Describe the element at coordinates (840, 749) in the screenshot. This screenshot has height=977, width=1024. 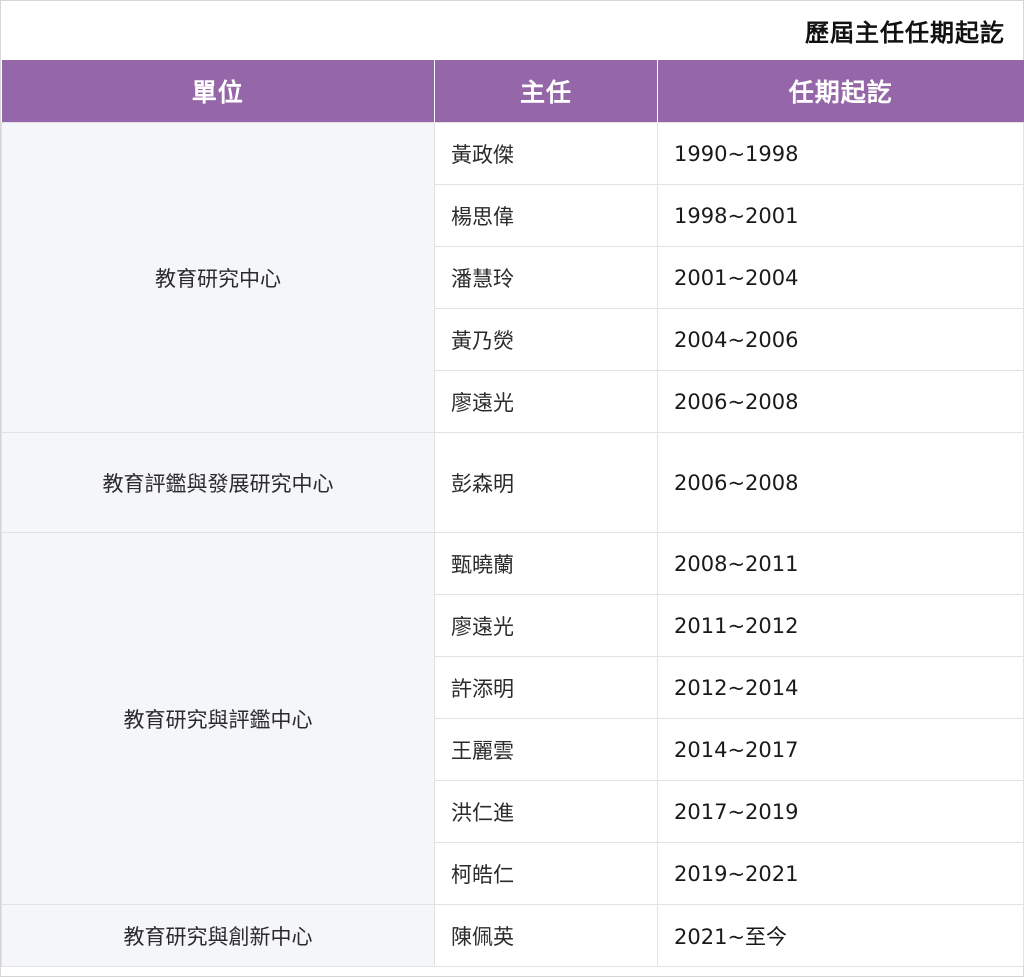
I see `term-range: 2014~2017` at that location.